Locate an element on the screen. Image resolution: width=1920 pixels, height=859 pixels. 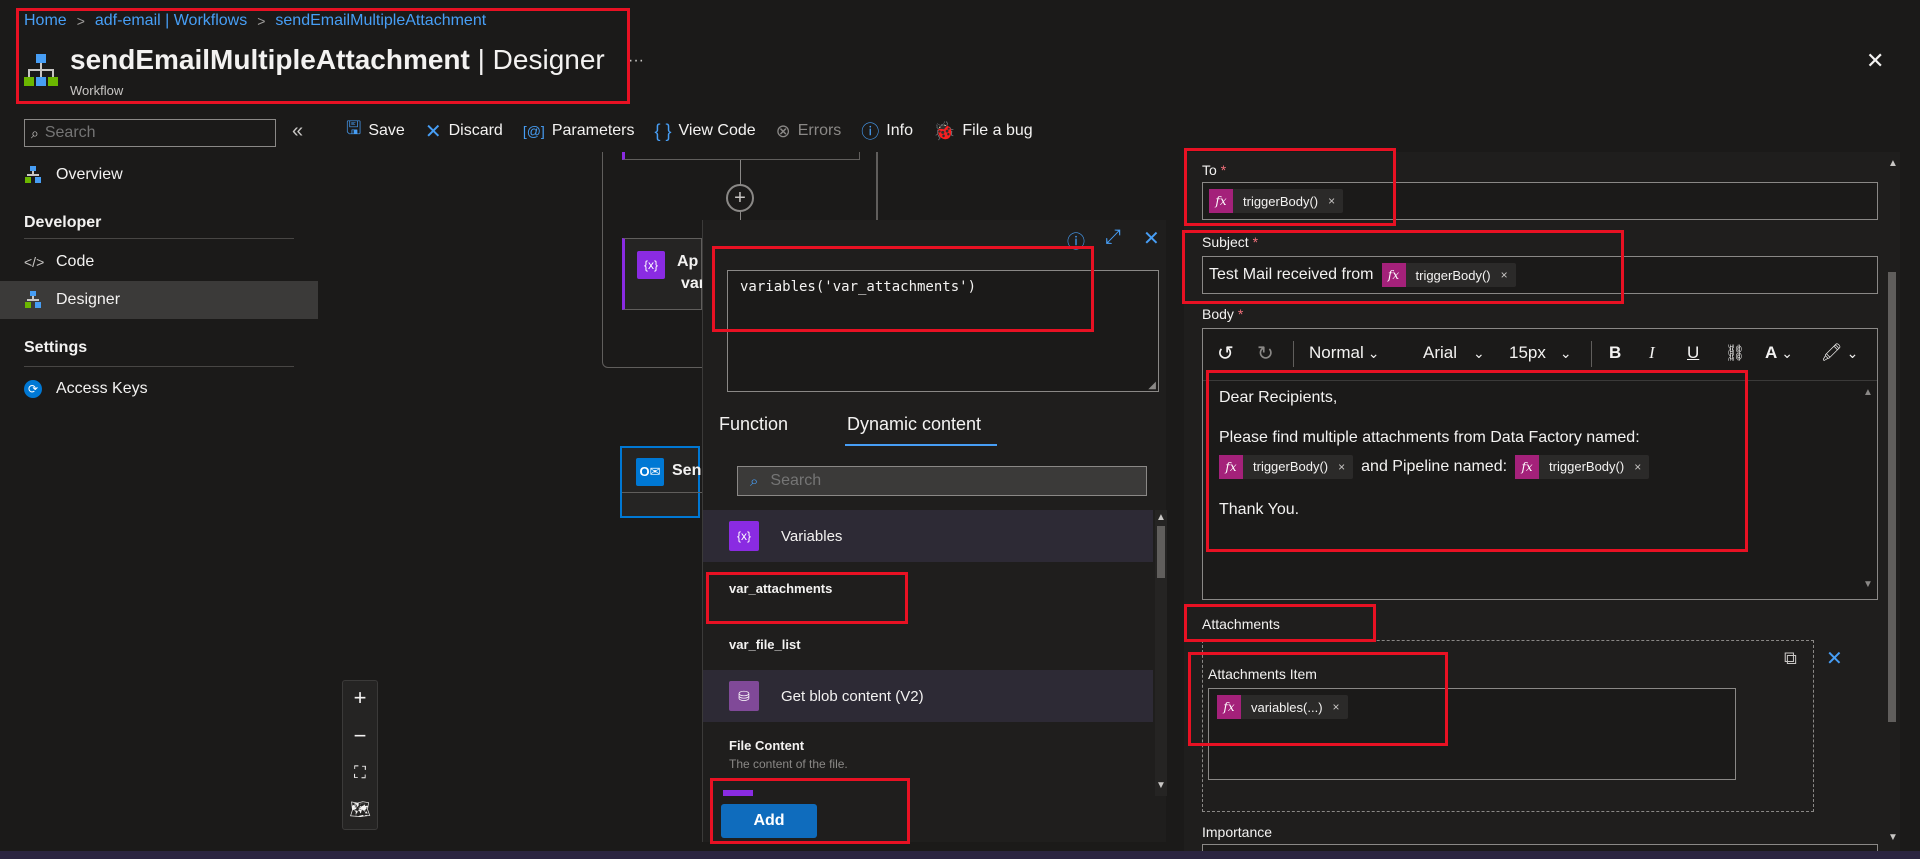
resize-handle-icon: ◢ is located at coordinates (1152, 385).